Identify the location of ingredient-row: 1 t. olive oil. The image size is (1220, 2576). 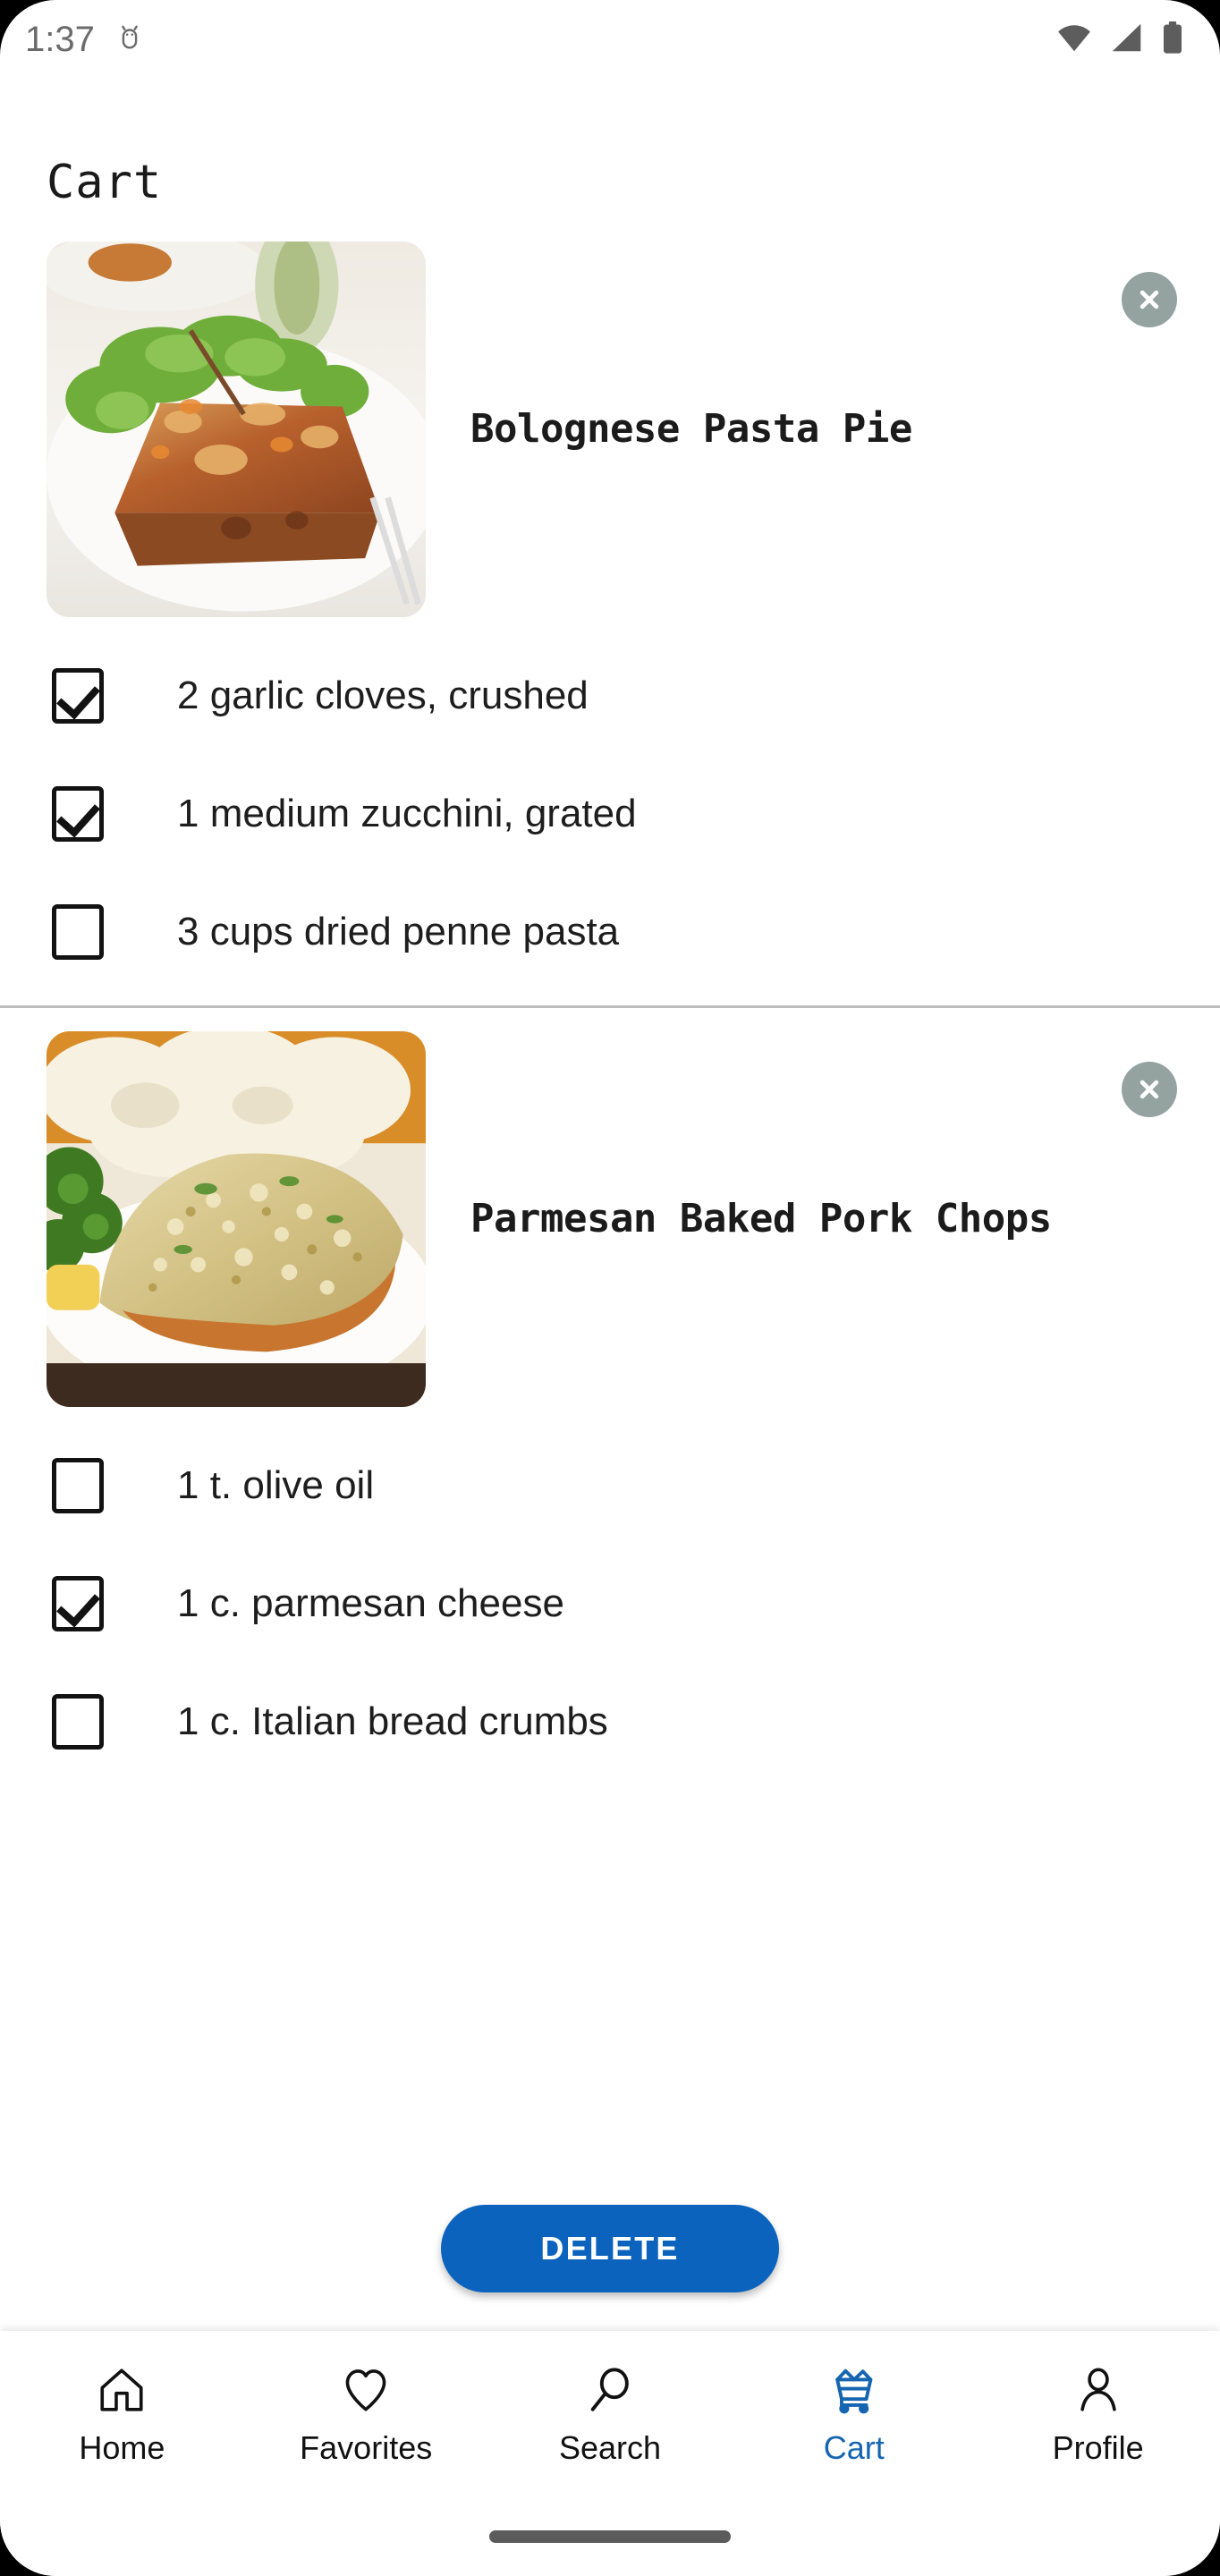
(610, 1486).